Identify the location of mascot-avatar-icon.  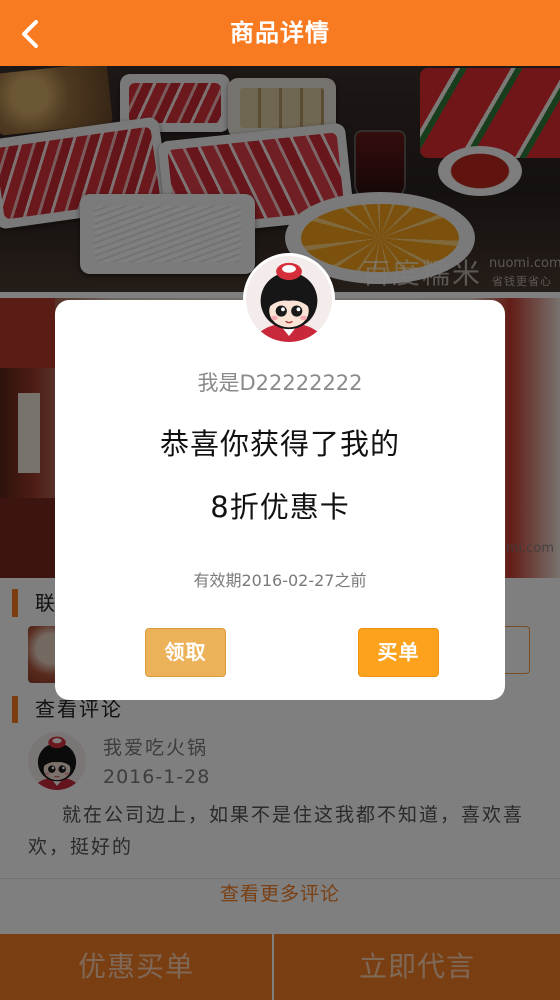
(289, 299).